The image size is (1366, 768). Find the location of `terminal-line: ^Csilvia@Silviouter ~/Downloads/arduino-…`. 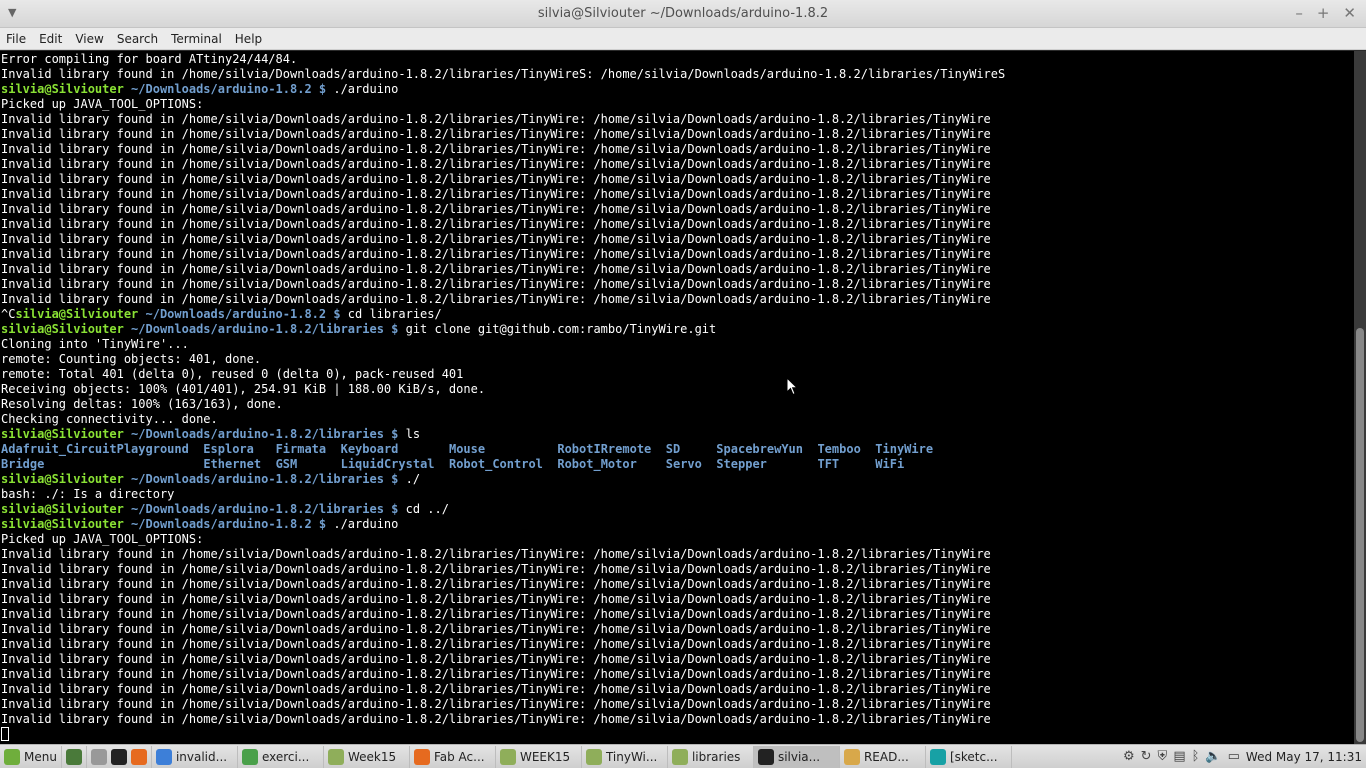

terminal-line: ^Csilvia@Silviouter ~/Downloads/arduino-… is located at coordinates (677, 314).